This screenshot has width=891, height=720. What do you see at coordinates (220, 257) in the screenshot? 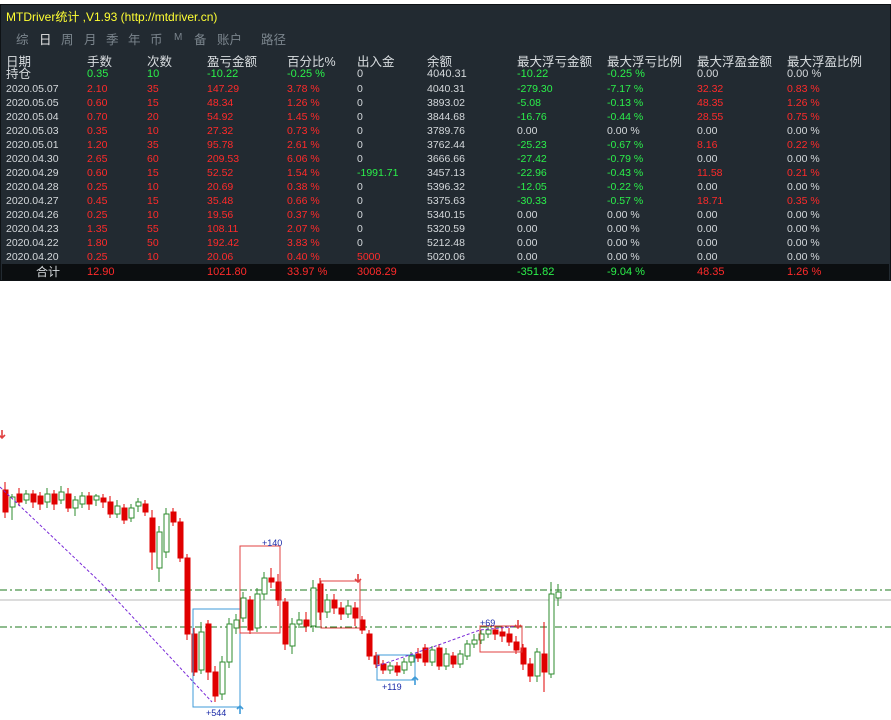
I see `cell-pnl: 20.06` at bounding box center [220, 257].